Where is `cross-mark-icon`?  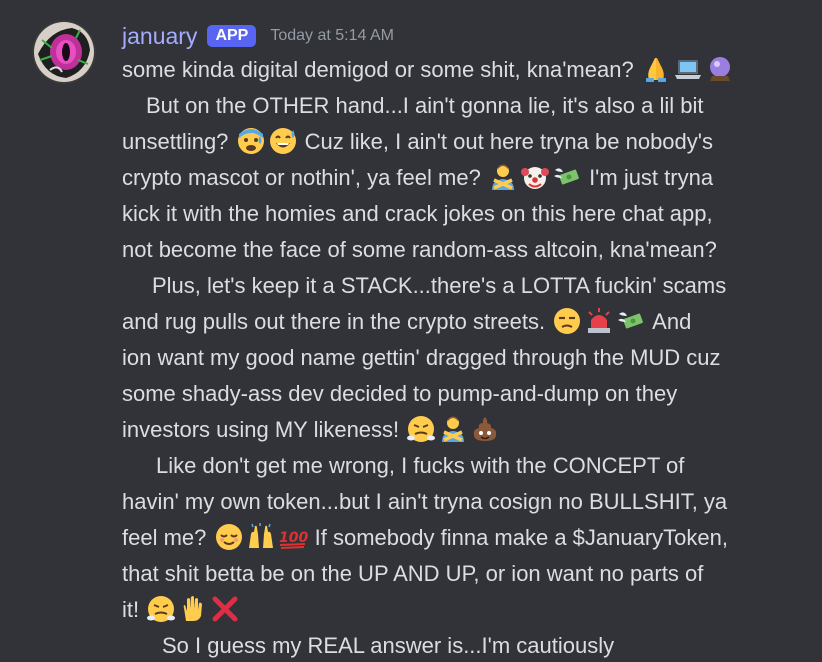
cross-mark-icon is located at coordinates (225, 609).